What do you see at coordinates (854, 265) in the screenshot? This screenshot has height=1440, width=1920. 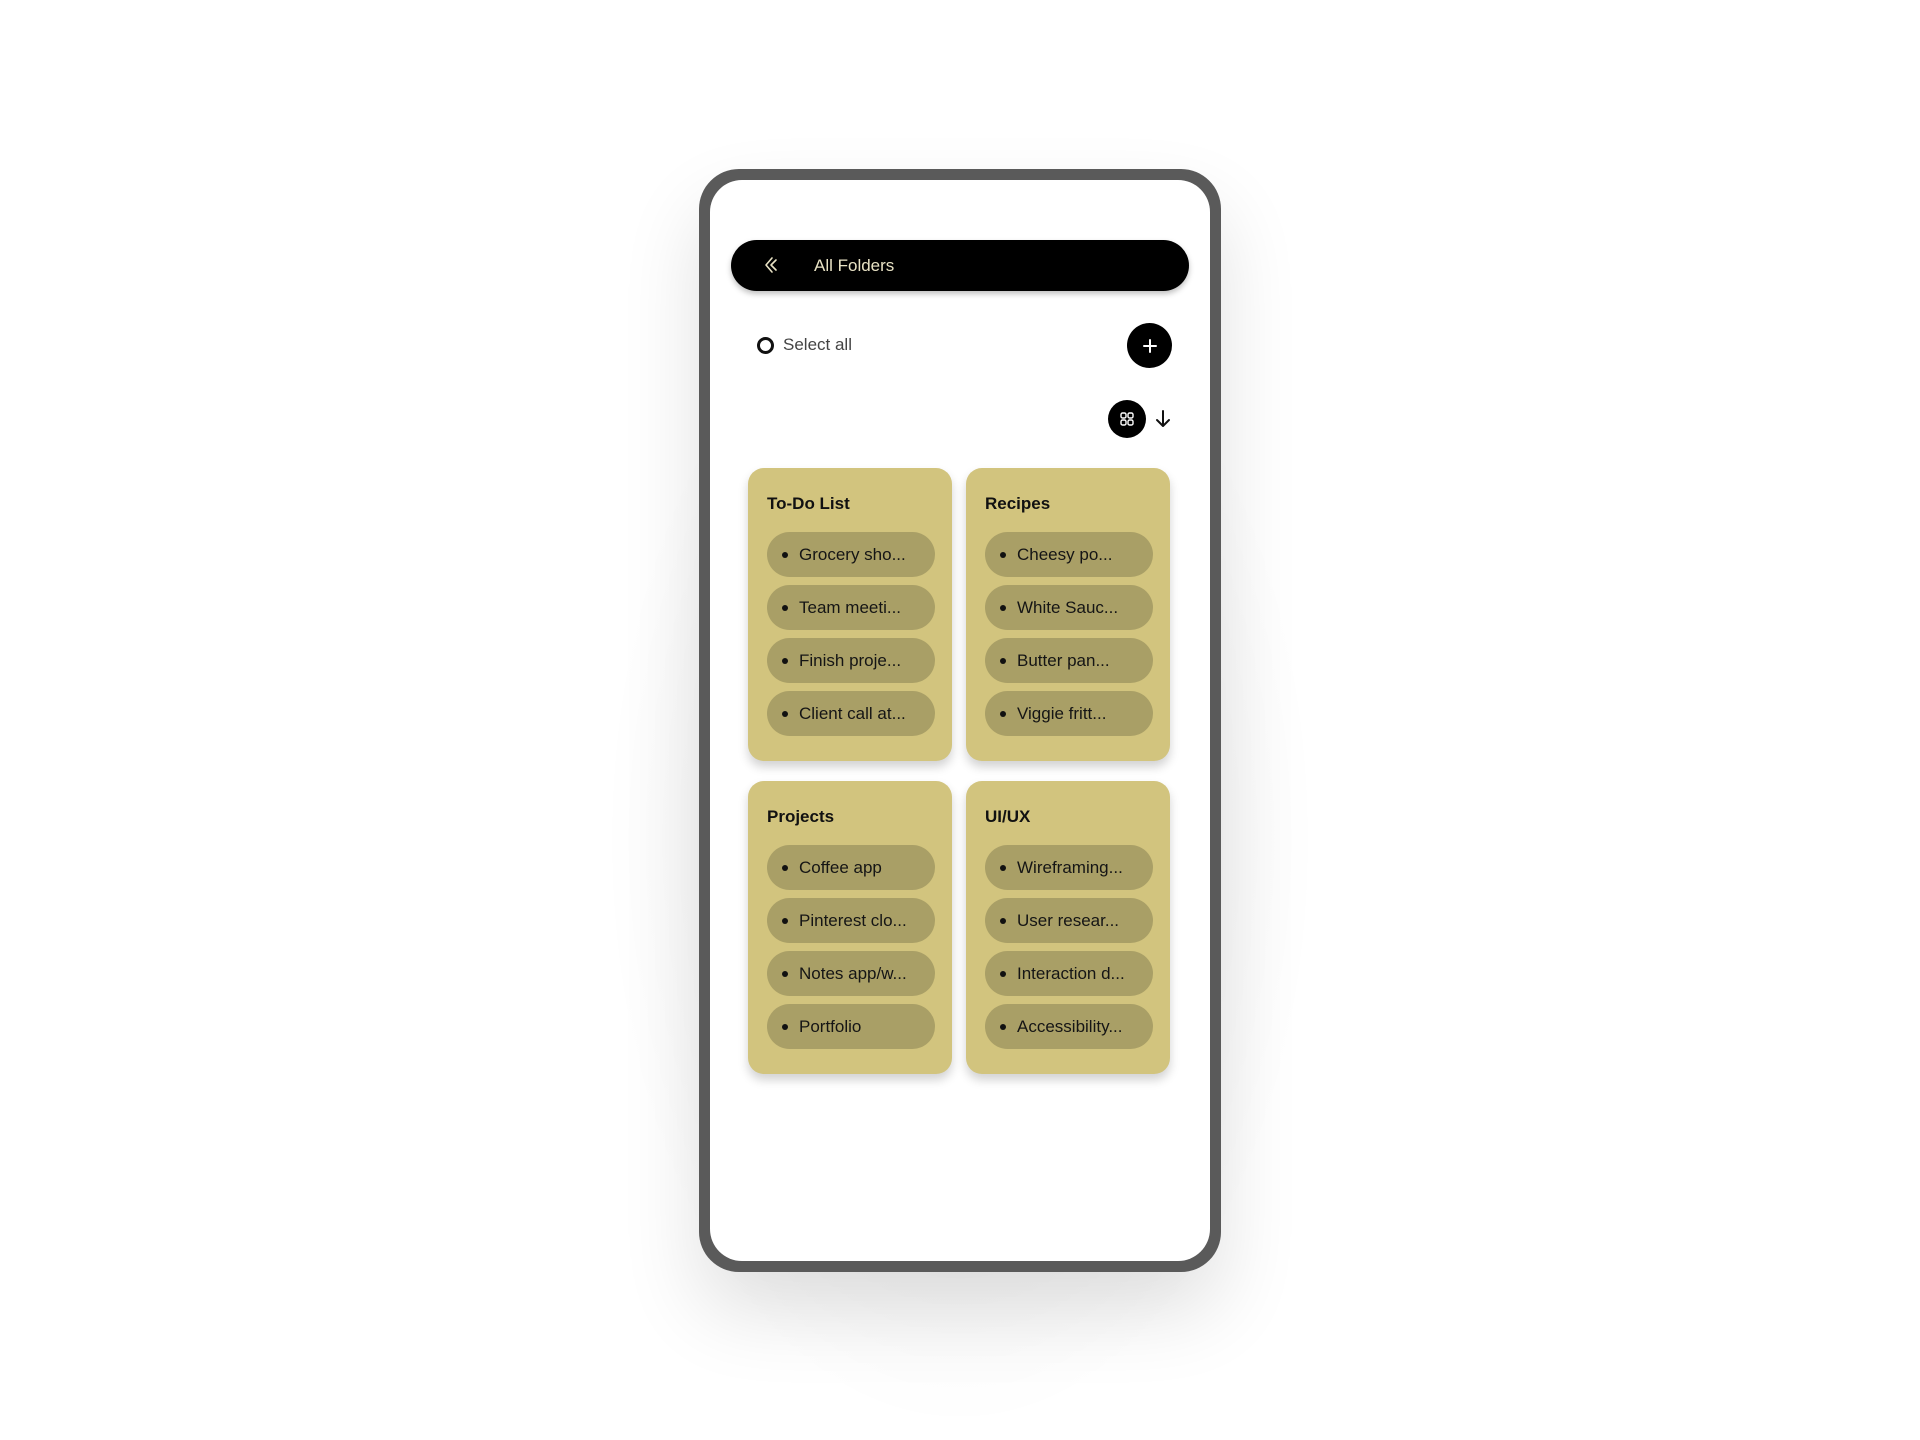 I see `page-title: All Folders` at bounding box center [854, 265].